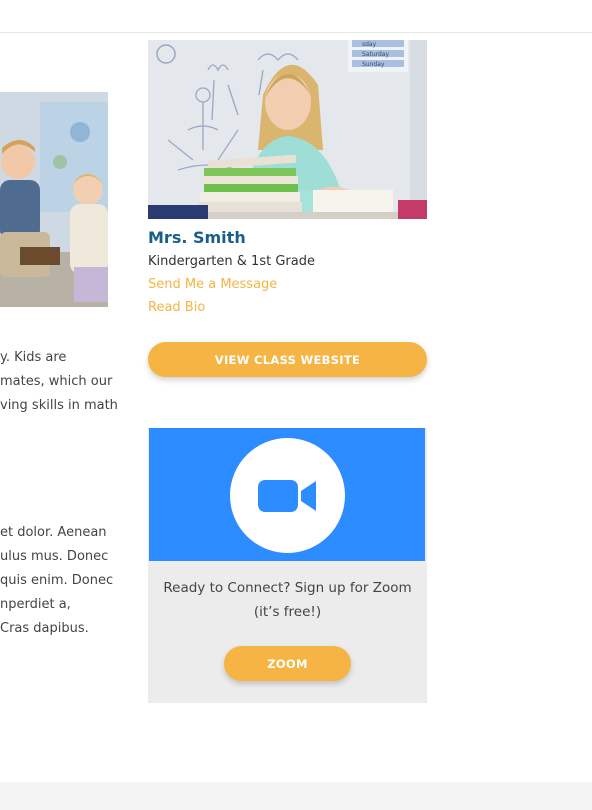 This screenshot has height=810, width=592. What do you see at coordinates (287, 129) in the screenshot?
I see `teacher-photo: sday Saturday Sunday` at bounding box center [287, 129].